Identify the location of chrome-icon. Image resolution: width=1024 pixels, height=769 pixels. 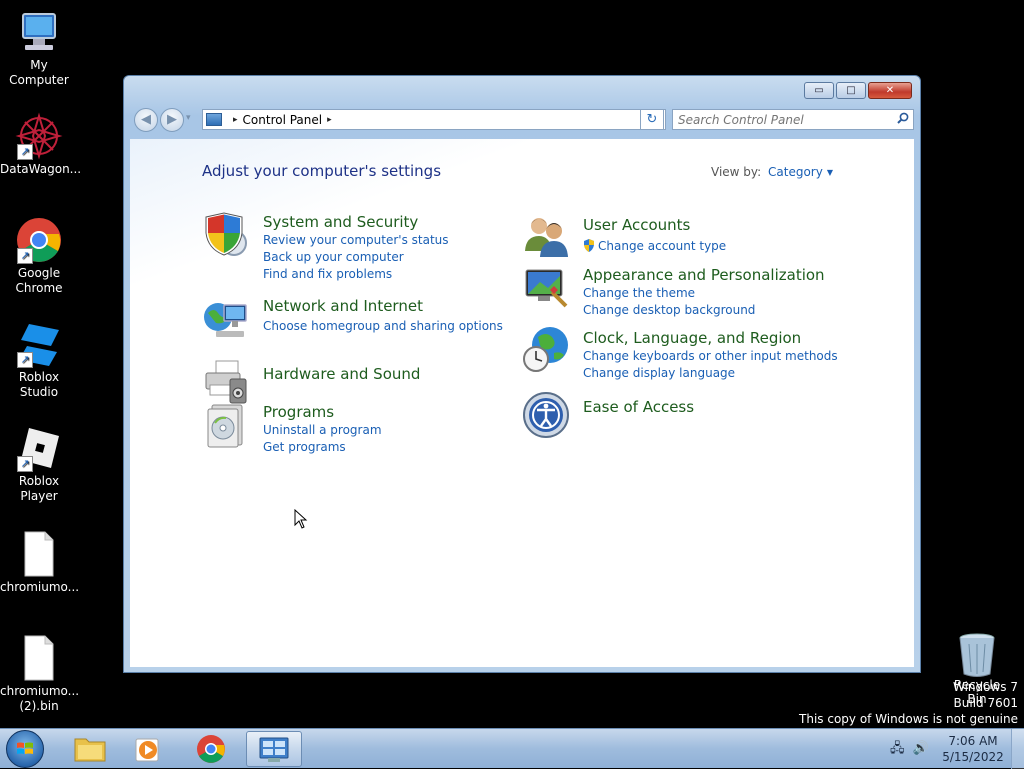
(211, 749).